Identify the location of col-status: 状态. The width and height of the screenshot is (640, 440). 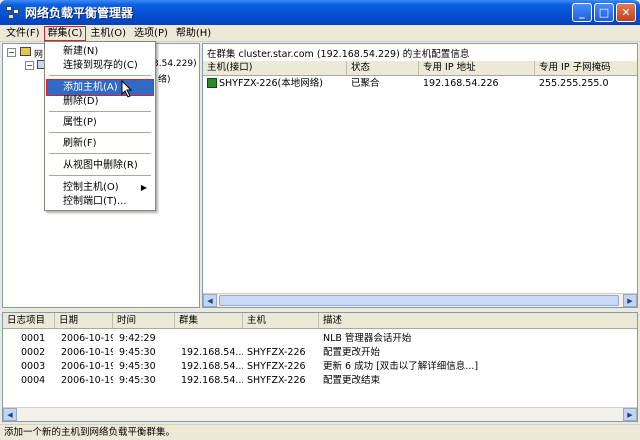
(383, 68).